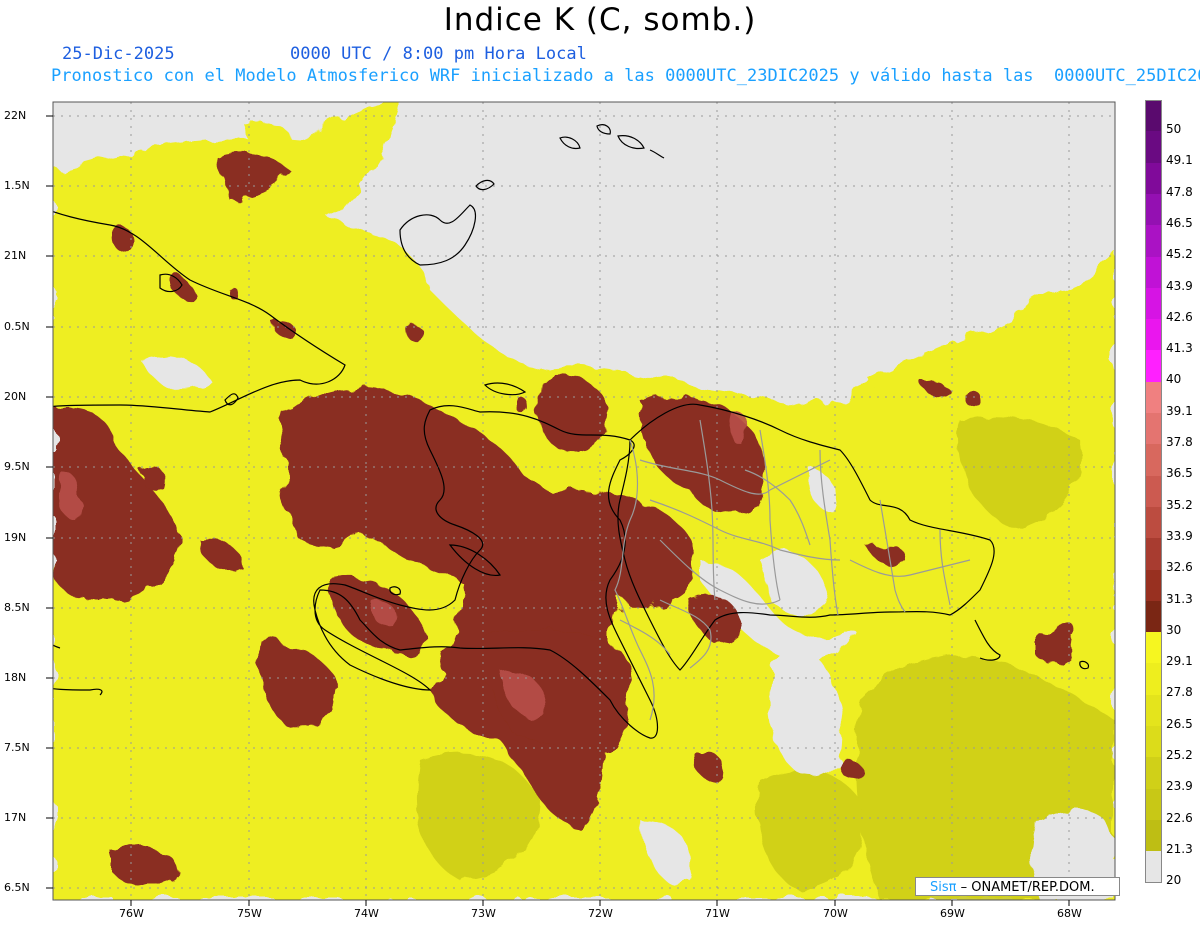 Image resolution: width=1200 pixels, height=927 pixels. I want to click on sispi-logo: Sisπ, so click(943, 887).